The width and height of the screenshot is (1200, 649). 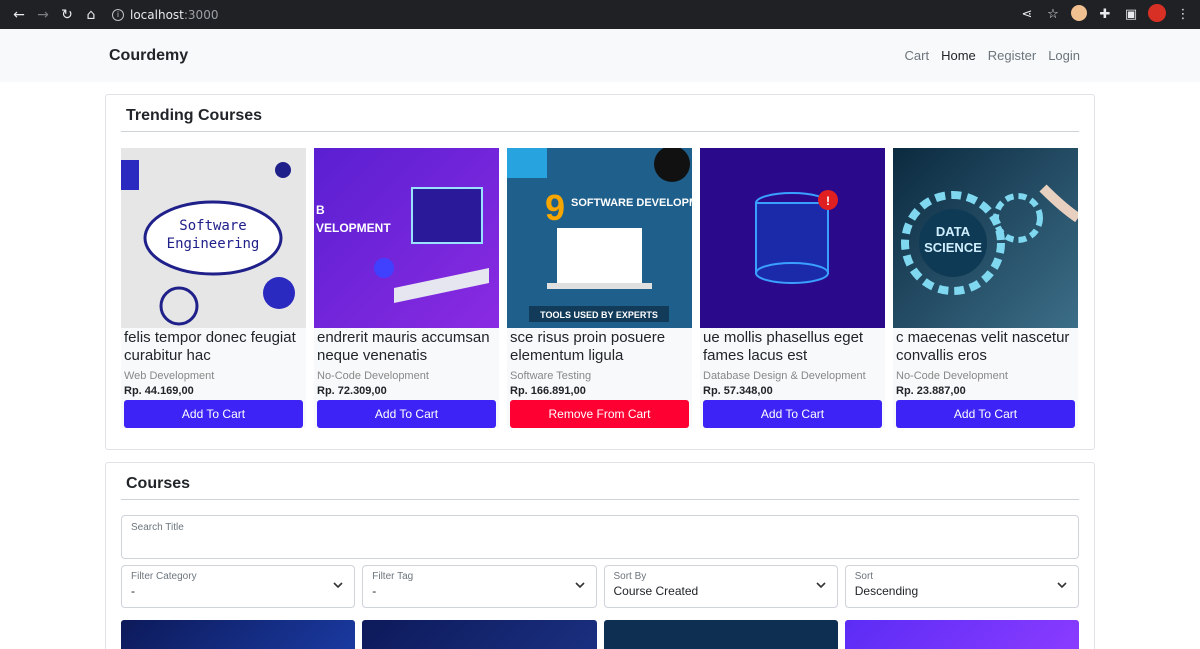 What do you see at coordinates (985, 238) in the screenshot?
I see `course-thumbnail: DATA SCIENCE` at bounding box center [985, 238].